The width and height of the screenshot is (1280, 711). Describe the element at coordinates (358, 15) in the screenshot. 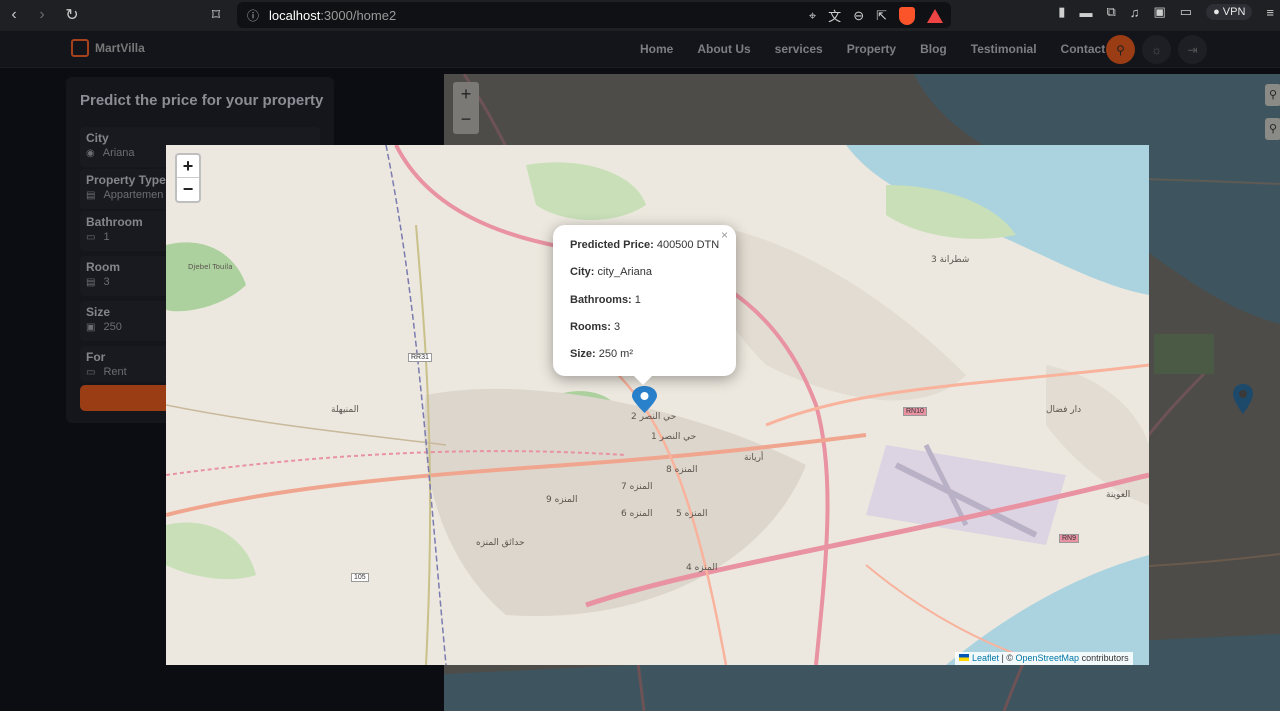

I see `url-path: :3000/home2` at that location.